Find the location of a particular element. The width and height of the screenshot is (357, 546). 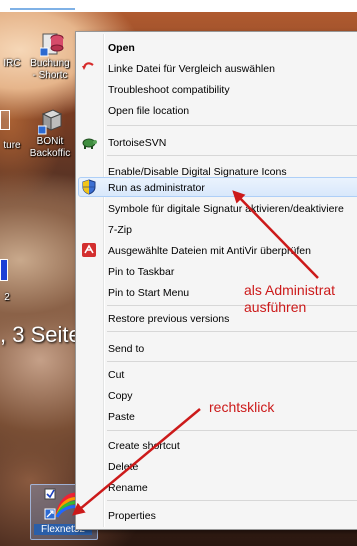

arrow-to-run-as-admin is located at coordinates (275, 234).